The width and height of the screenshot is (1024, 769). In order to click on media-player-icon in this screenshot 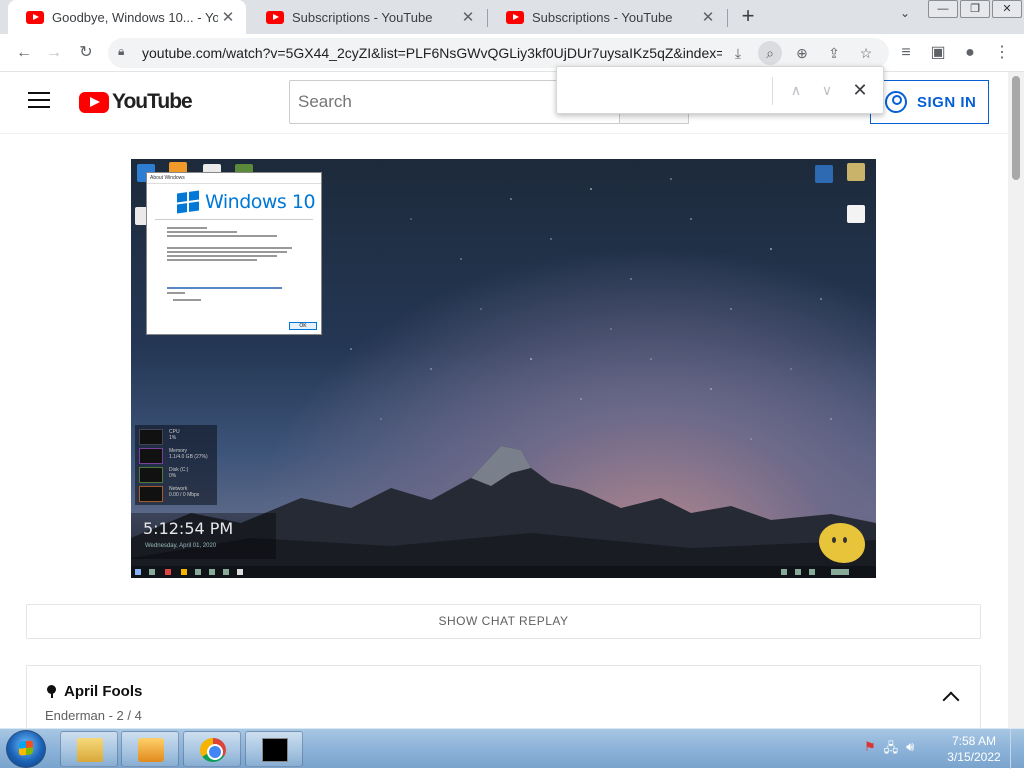, I will do `click(151, 750)`.